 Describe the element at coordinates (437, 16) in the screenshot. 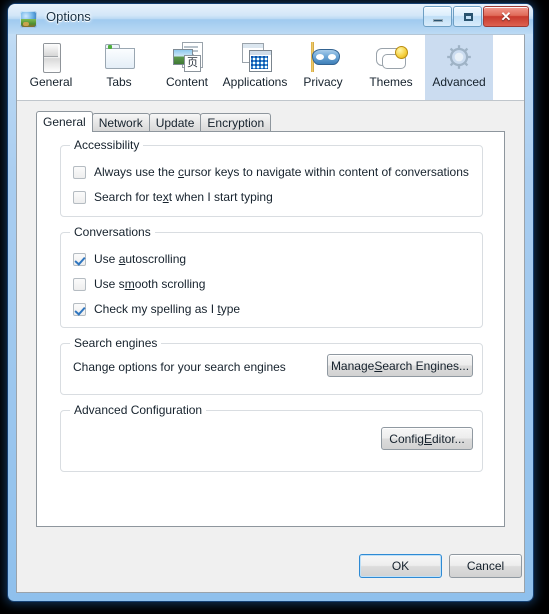

I see `minimize-button` at that location.